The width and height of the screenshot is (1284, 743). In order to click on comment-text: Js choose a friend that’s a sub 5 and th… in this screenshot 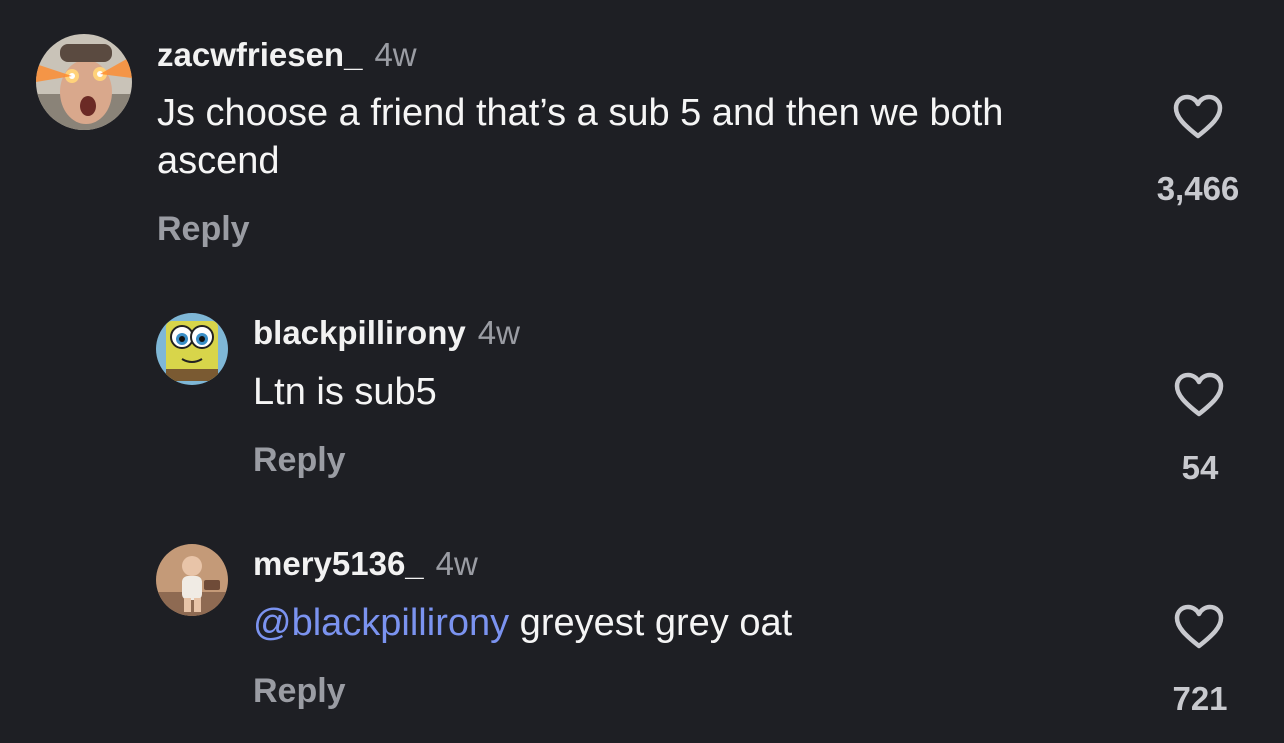, I will do `click(580, 137)`.